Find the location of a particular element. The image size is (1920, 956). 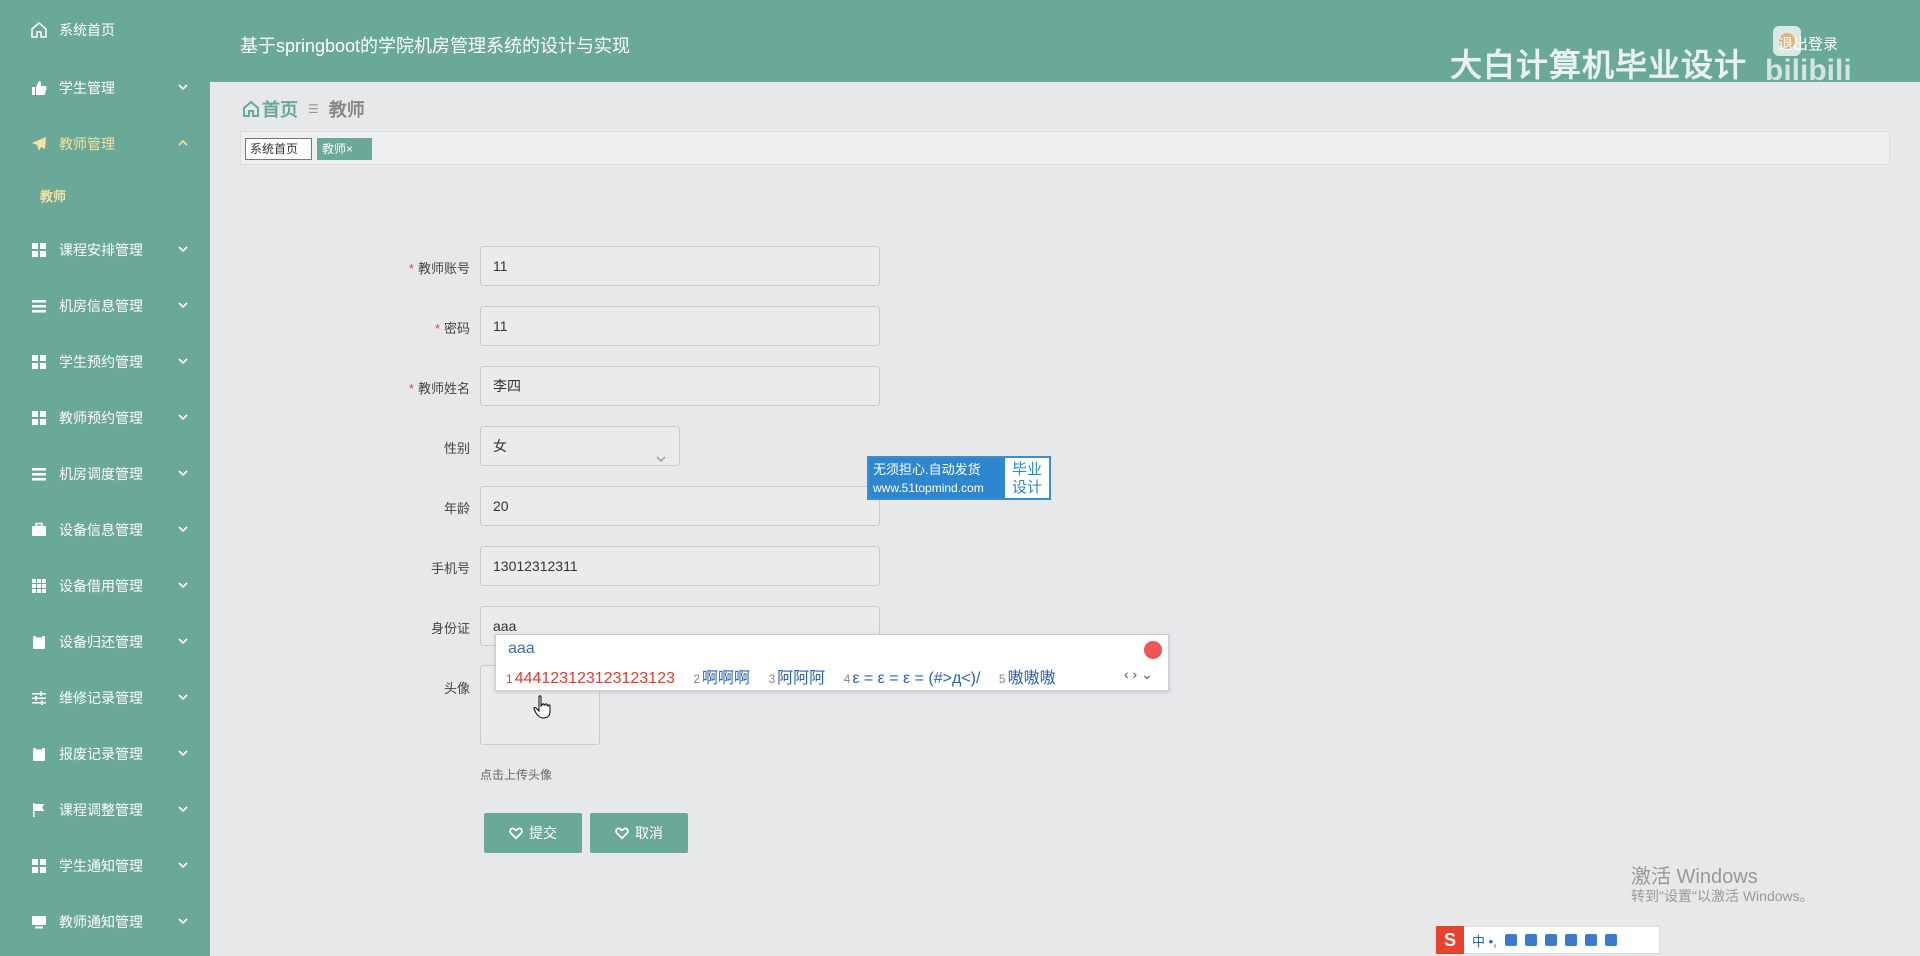

sidebar-item-dispatch: 机房调度管理 is located at coordinates (105, 474).